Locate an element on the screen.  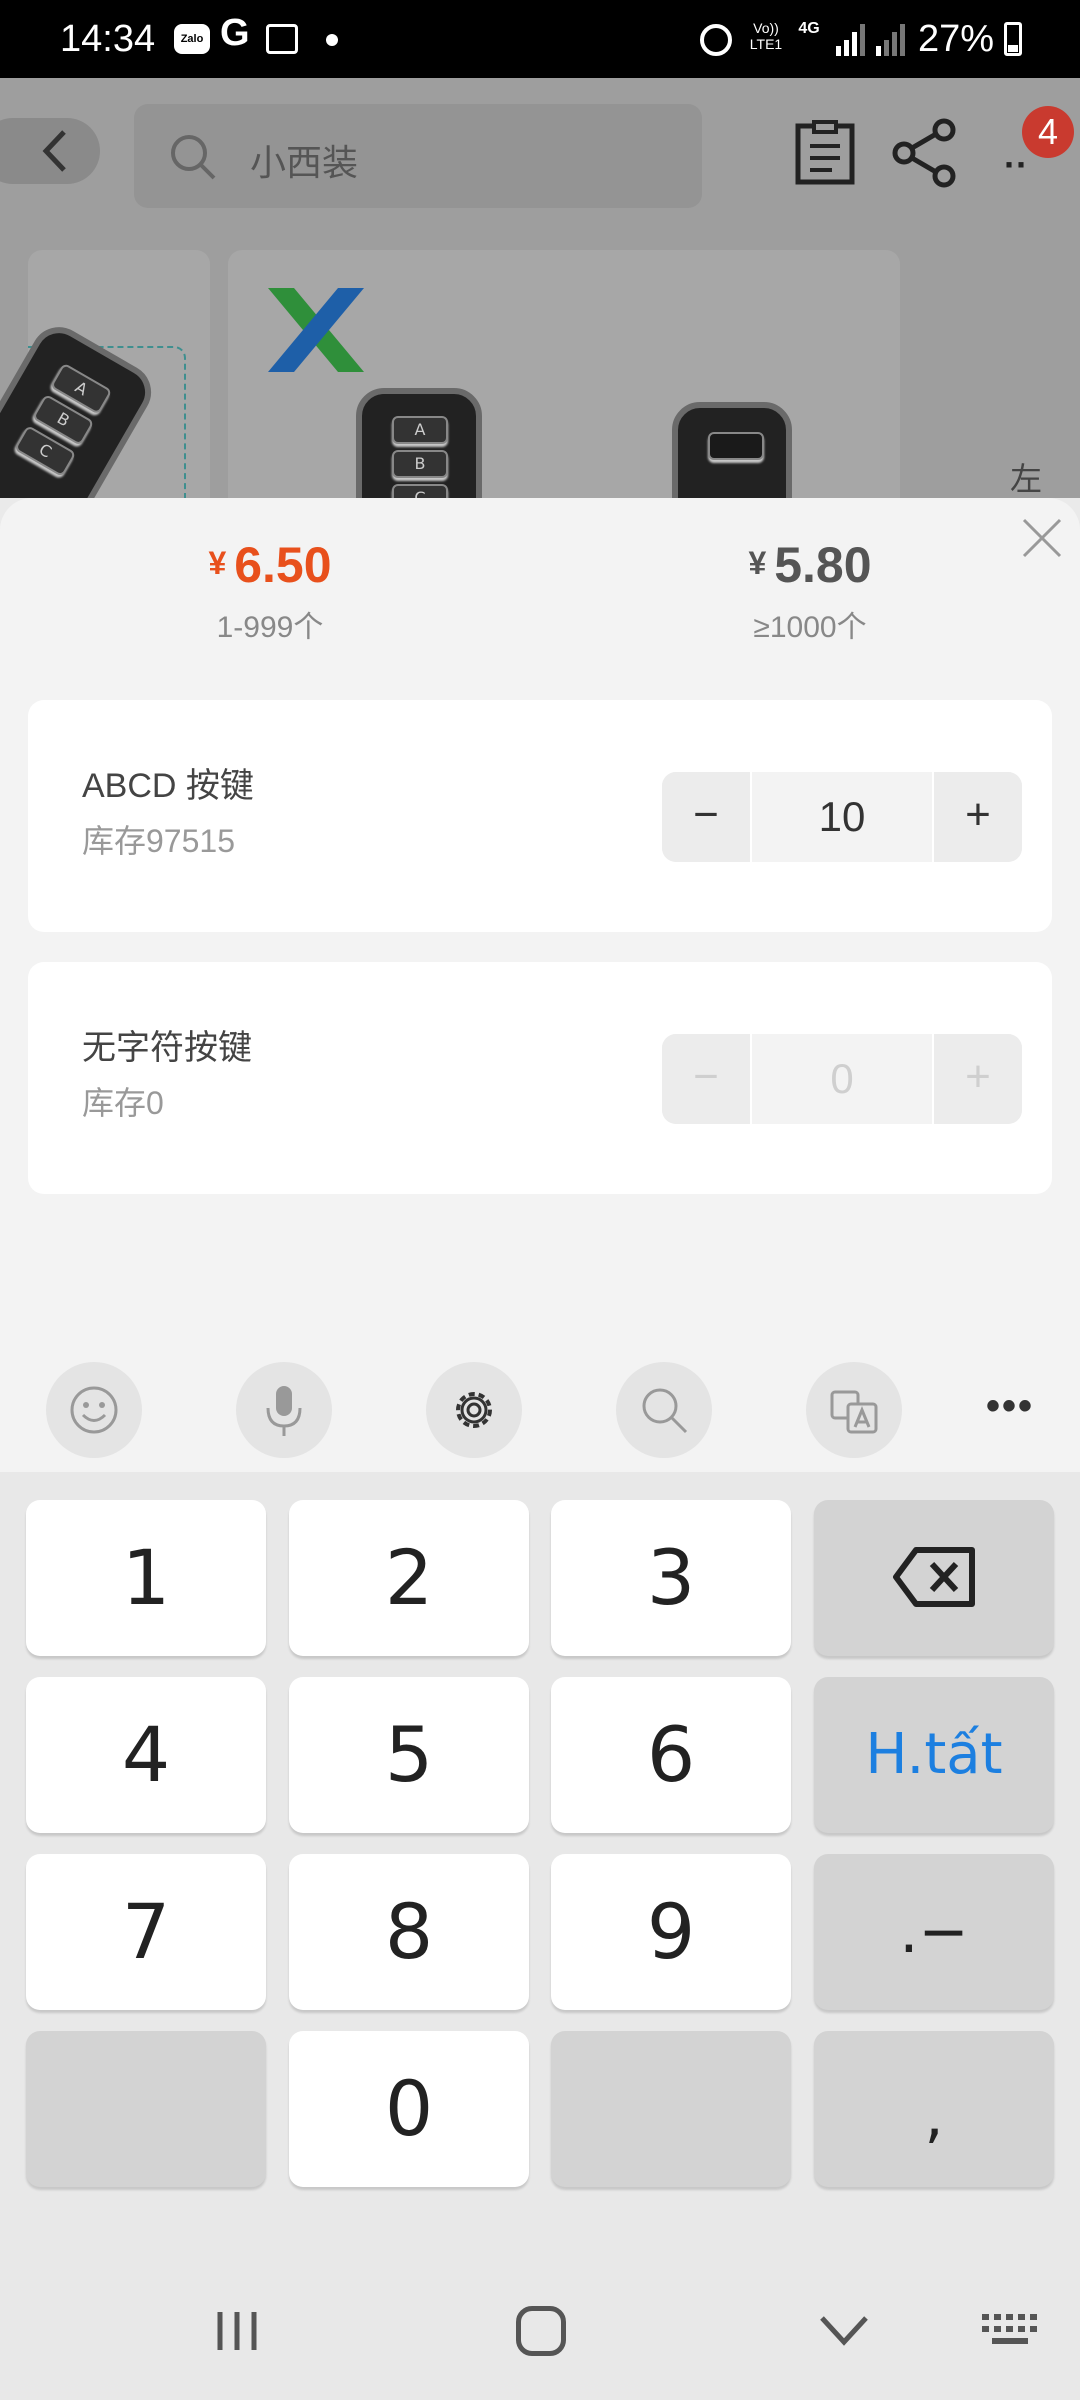
variant-stock: 库存0 is located at coordinates (123, 1103).